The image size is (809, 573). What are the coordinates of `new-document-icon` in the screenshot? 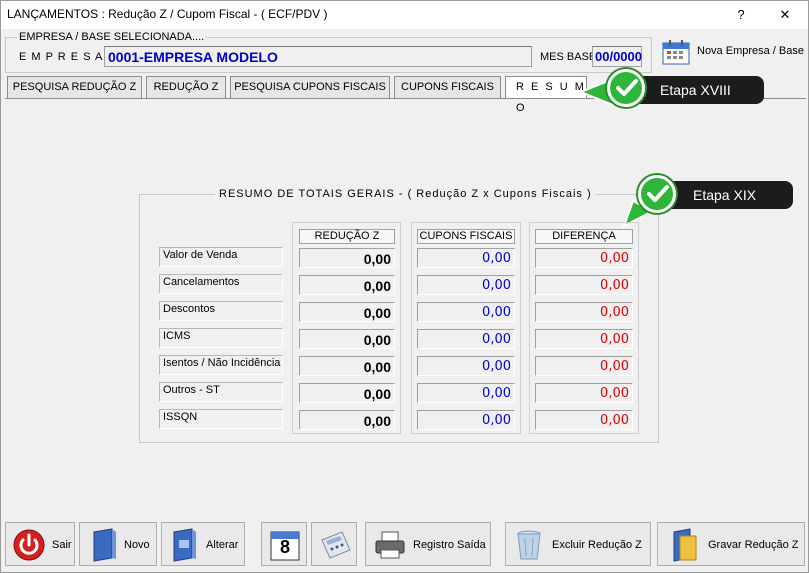 It's located at (104, 545).